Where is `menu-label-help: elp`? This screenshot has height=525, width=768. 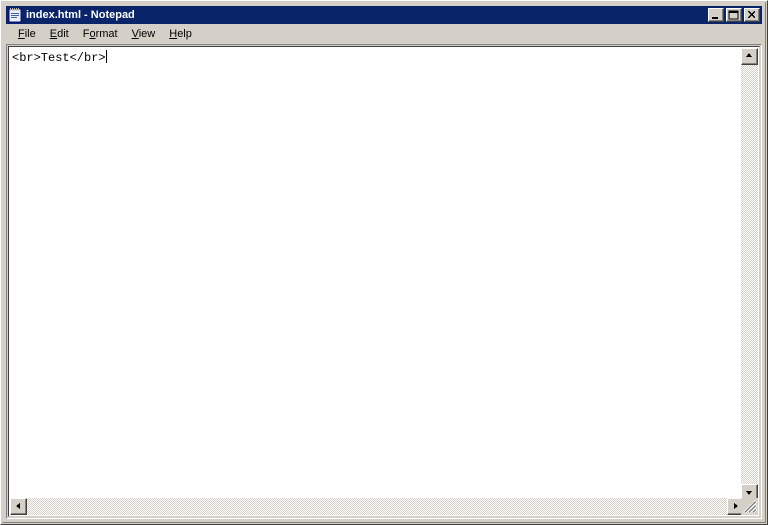
menu-label-help: elp is located at coordinates (184, 34).